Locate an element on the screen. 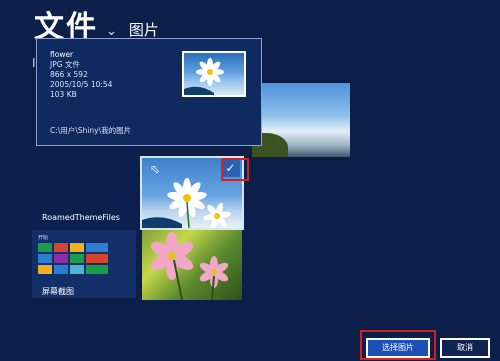  pink-flowers-image is located at coordinates (189, 266).